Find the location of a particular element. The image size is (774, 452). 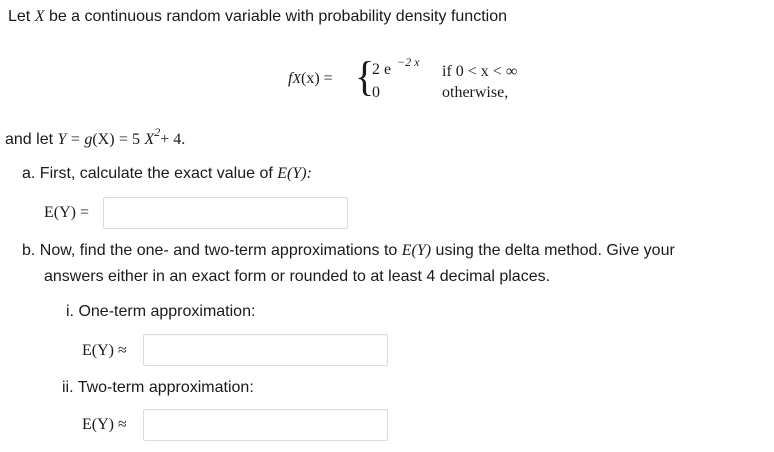

pdf-equals: = is located at coordinates (328, 78).